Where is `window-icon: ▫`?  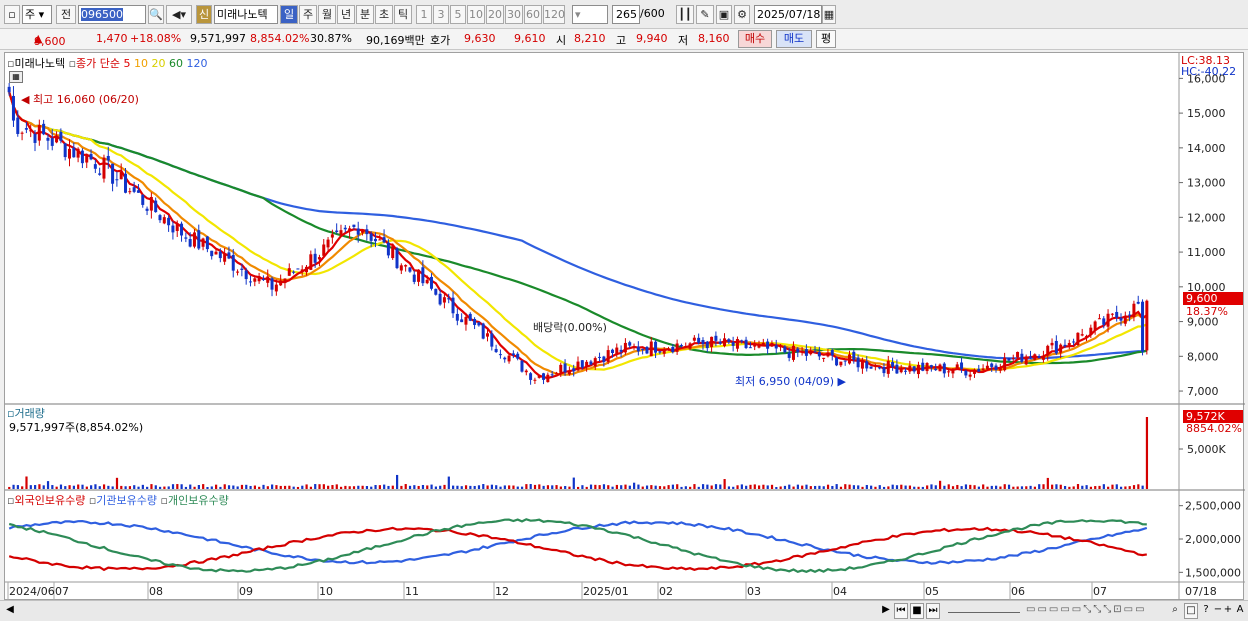
window-icon: ▫ is located at coordinates (12, 14).